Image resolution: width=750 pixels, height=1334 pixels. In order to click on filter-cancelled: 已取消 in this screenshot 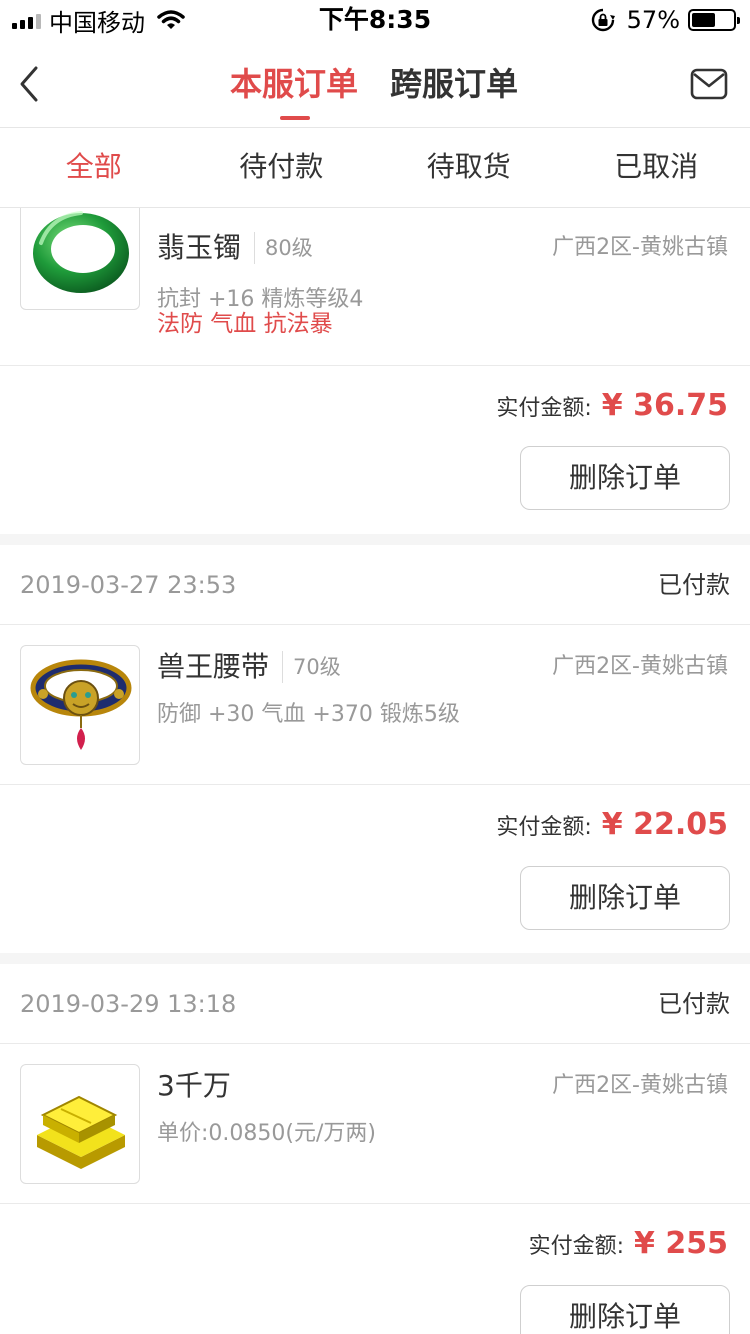, I will do `click(656, 167)`.